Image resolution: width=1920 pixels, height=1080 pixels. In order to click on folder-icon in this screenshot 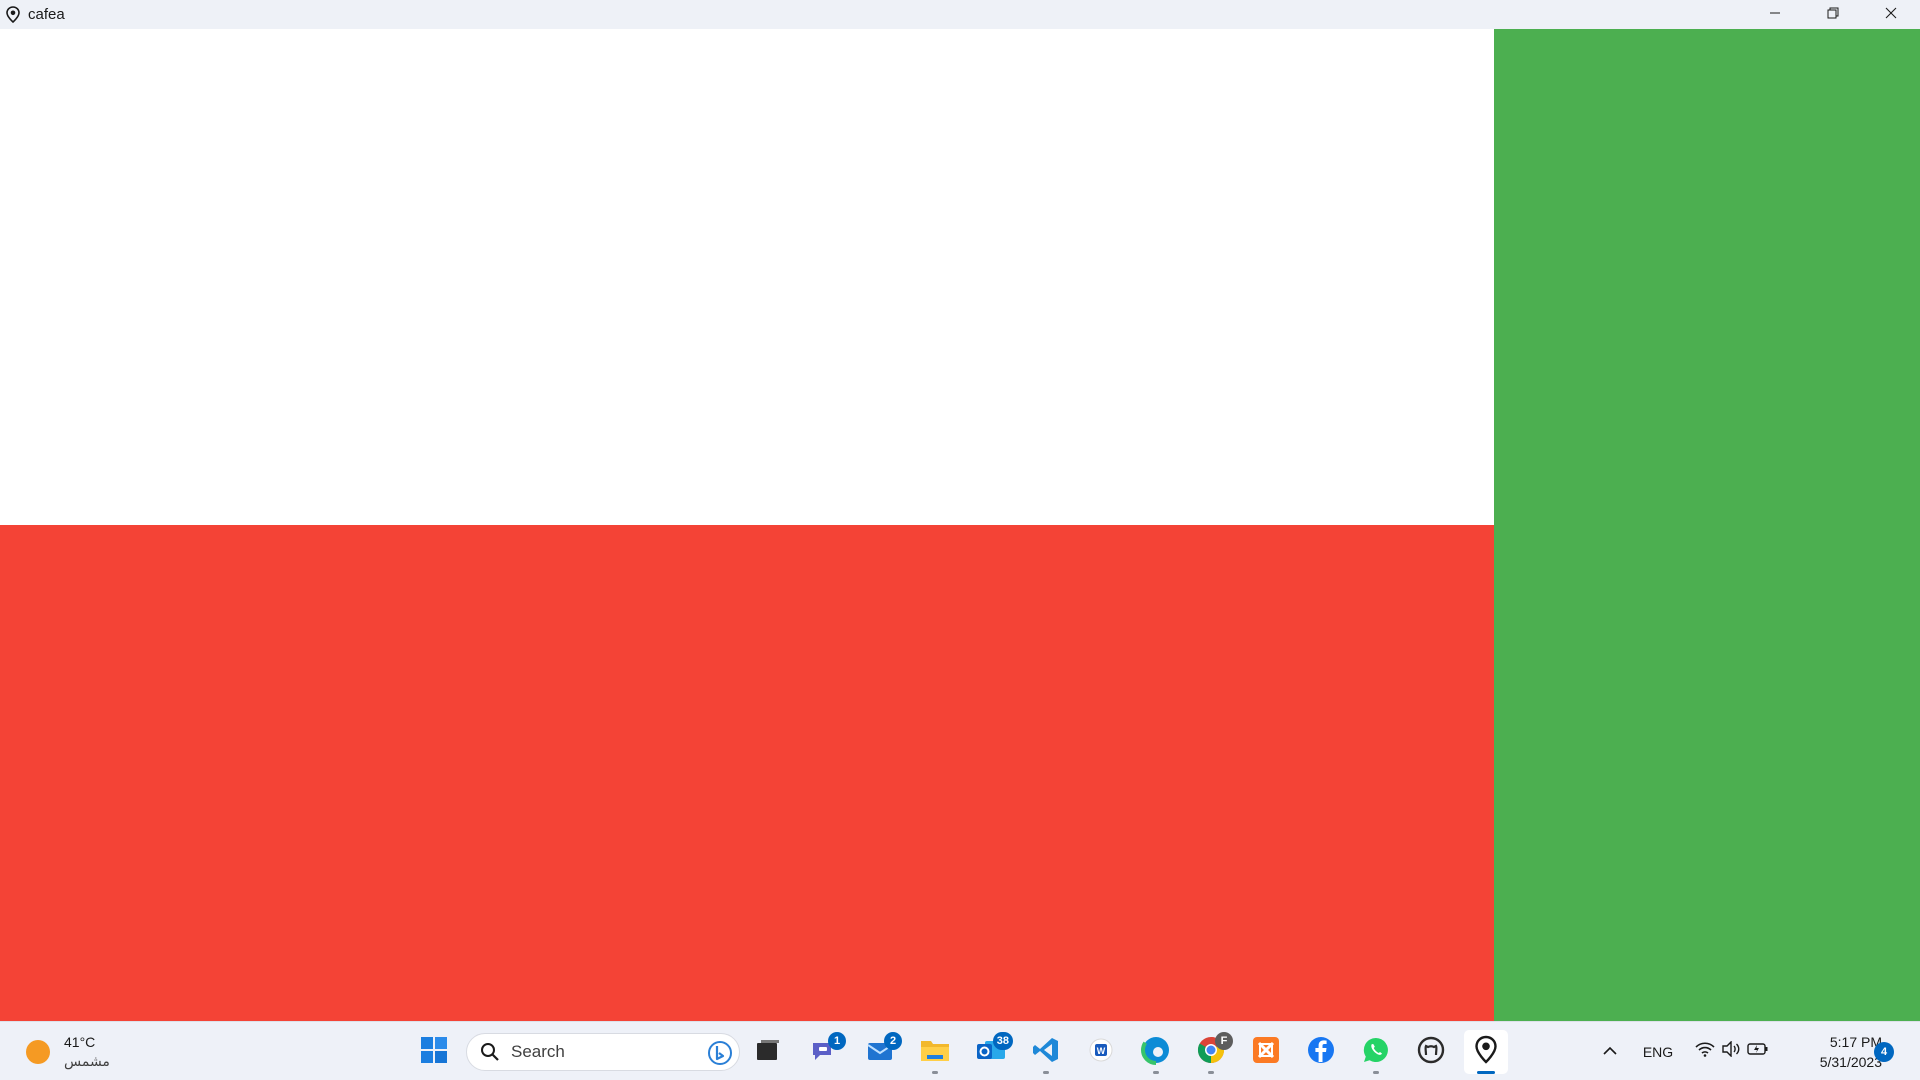, I will do `click(935, 1052)`.